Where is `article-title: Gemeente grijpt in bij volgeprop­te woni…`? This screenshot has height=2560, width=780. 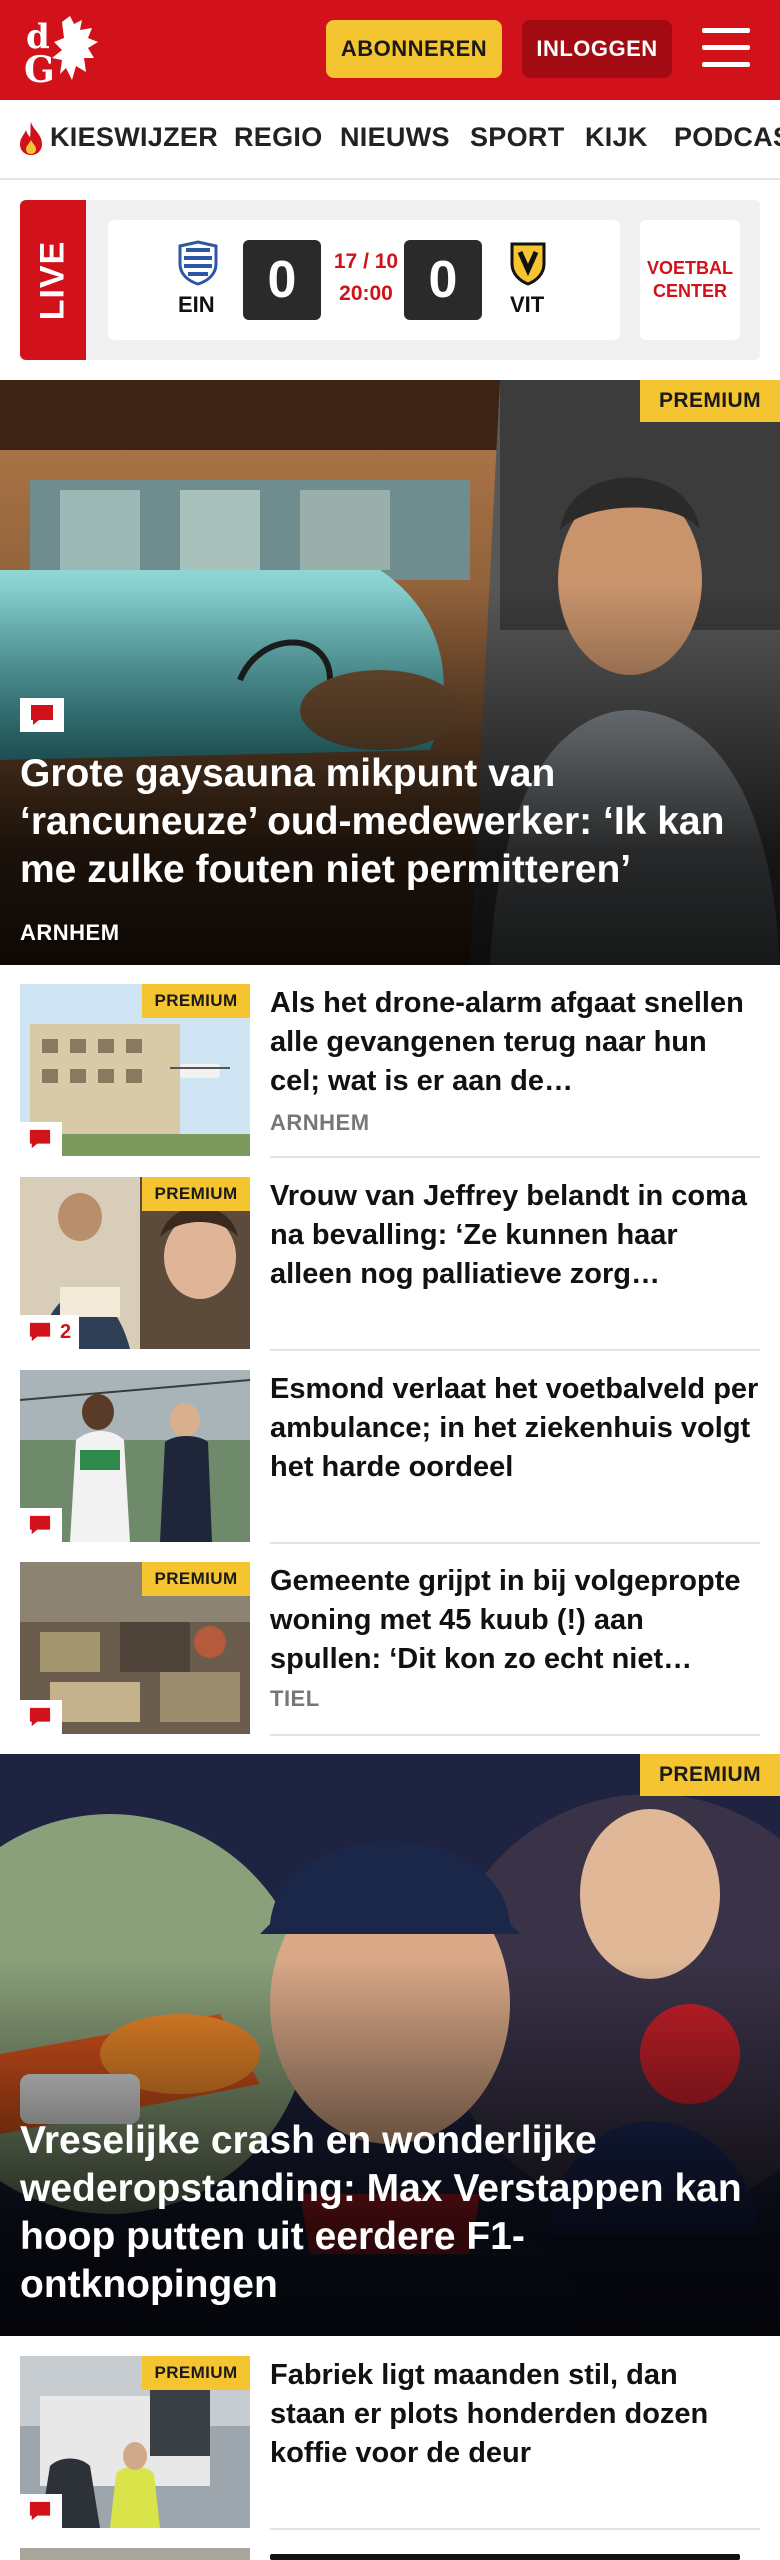
article-title: Gemeente grijpt in bij volgeprop­te woni… is located at coordinates (515, 1620).